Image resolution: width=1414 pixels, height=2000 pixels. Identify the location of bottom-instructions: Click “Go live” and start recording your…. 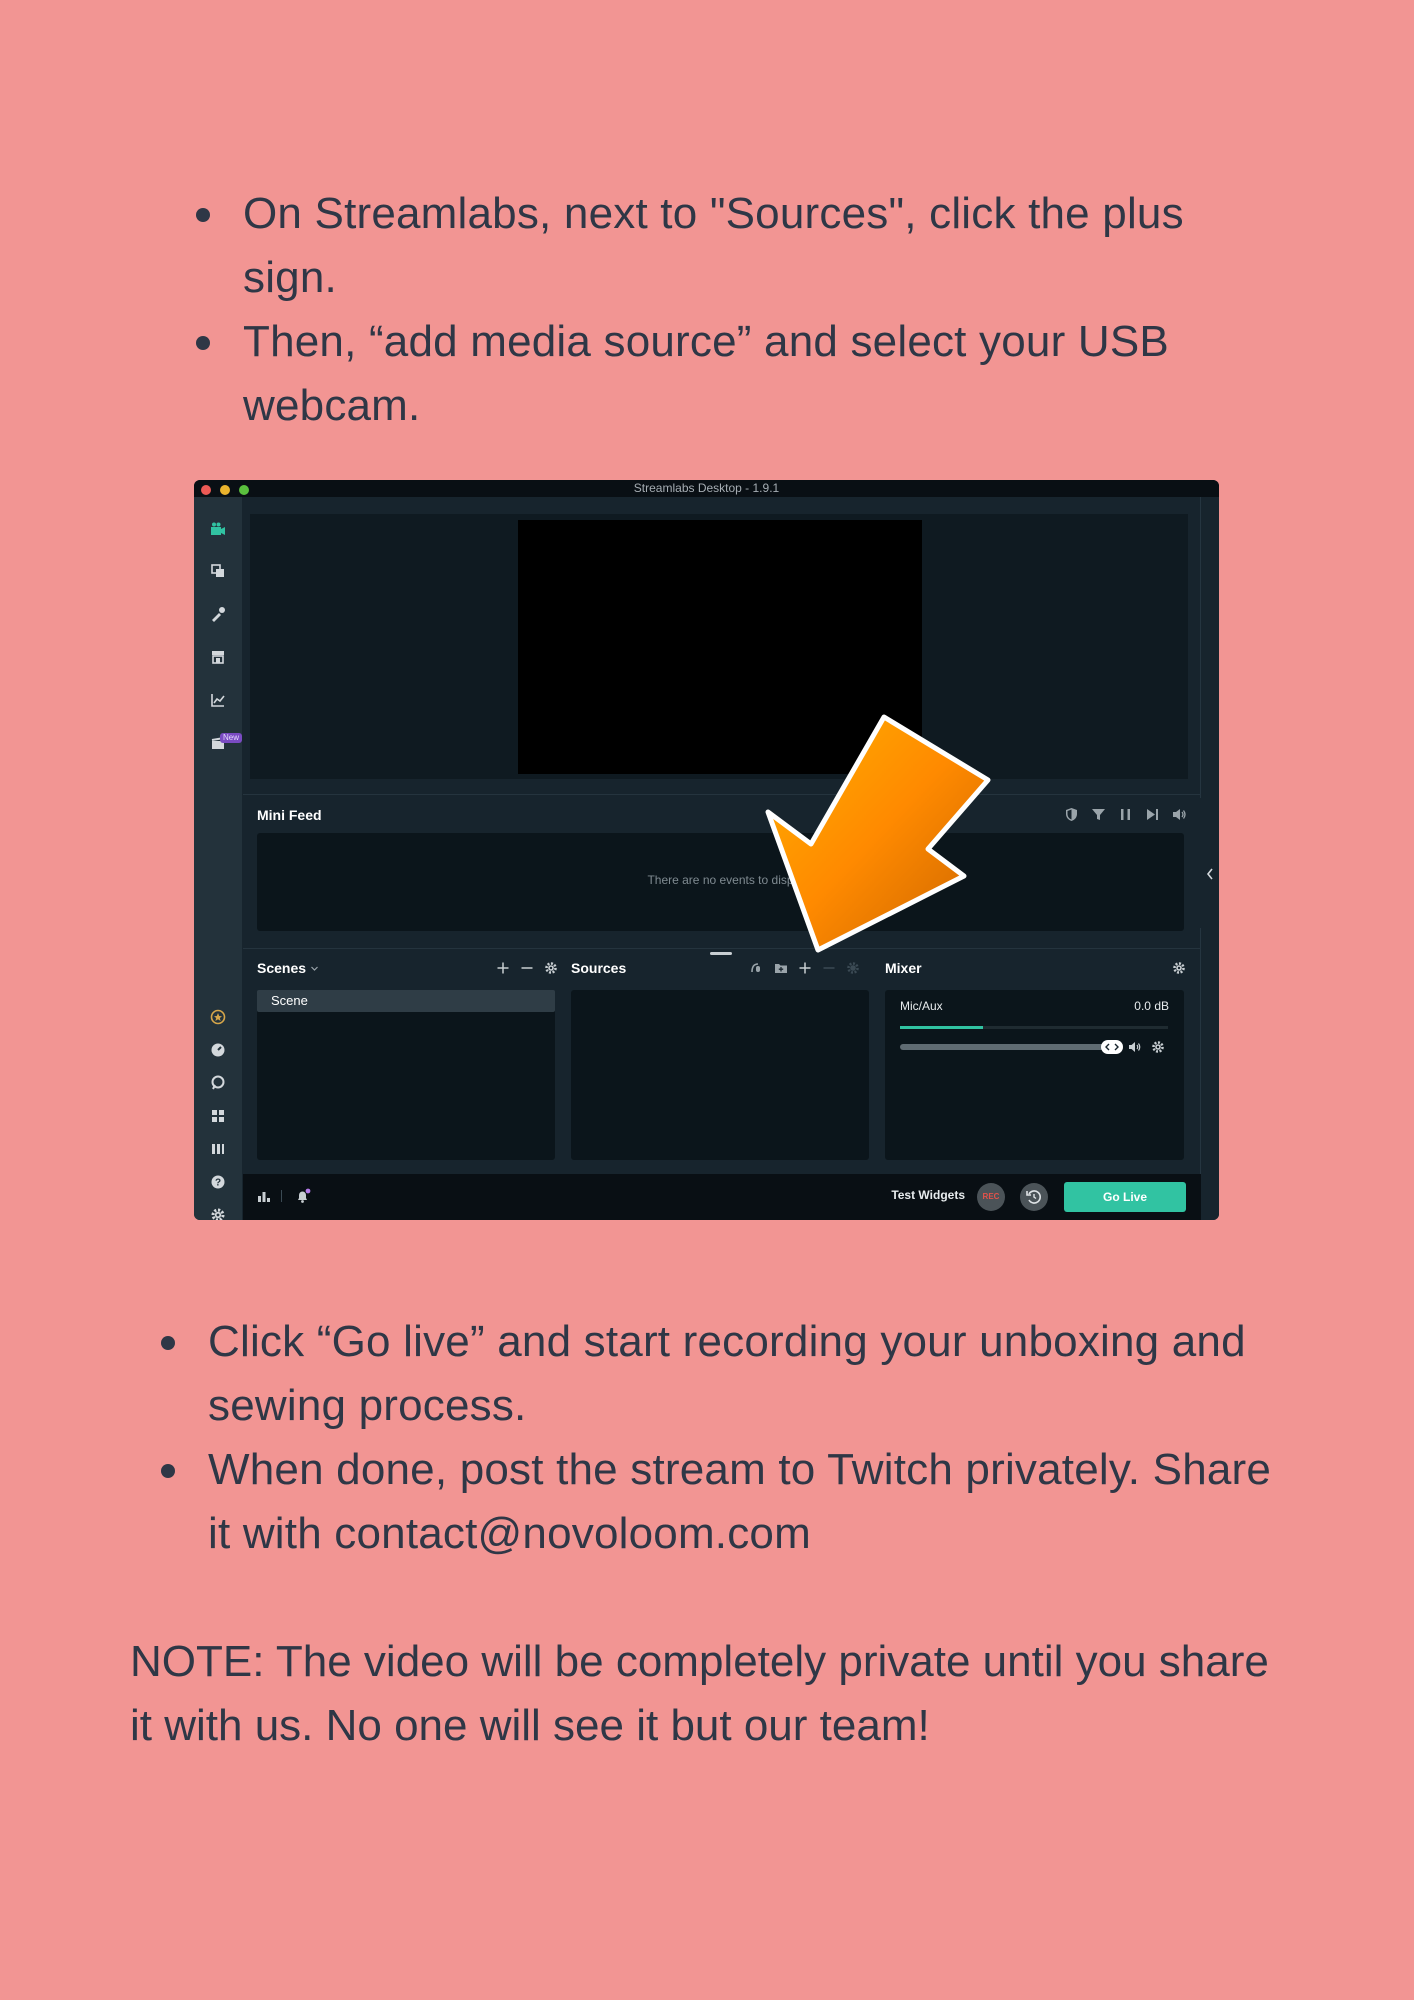
(724, 1438).